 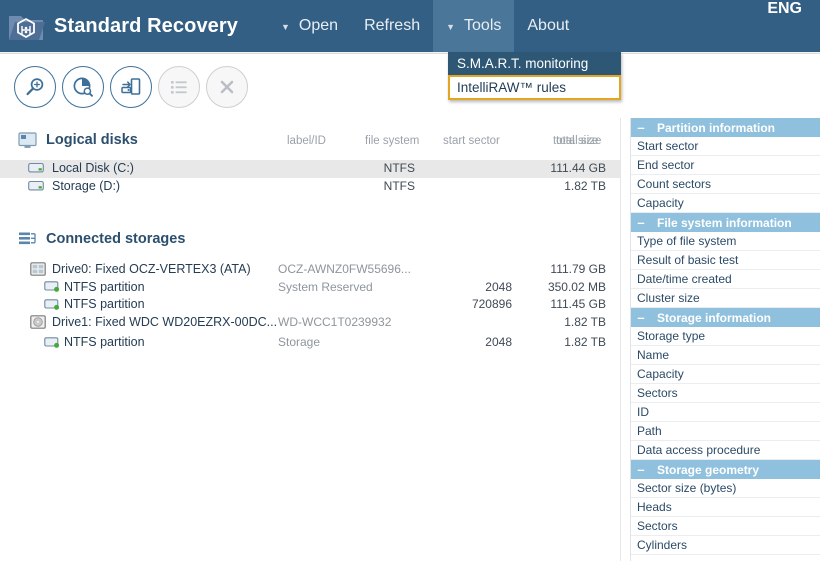 I want to click on disk-analysis-button, so click(x=83, y=86).